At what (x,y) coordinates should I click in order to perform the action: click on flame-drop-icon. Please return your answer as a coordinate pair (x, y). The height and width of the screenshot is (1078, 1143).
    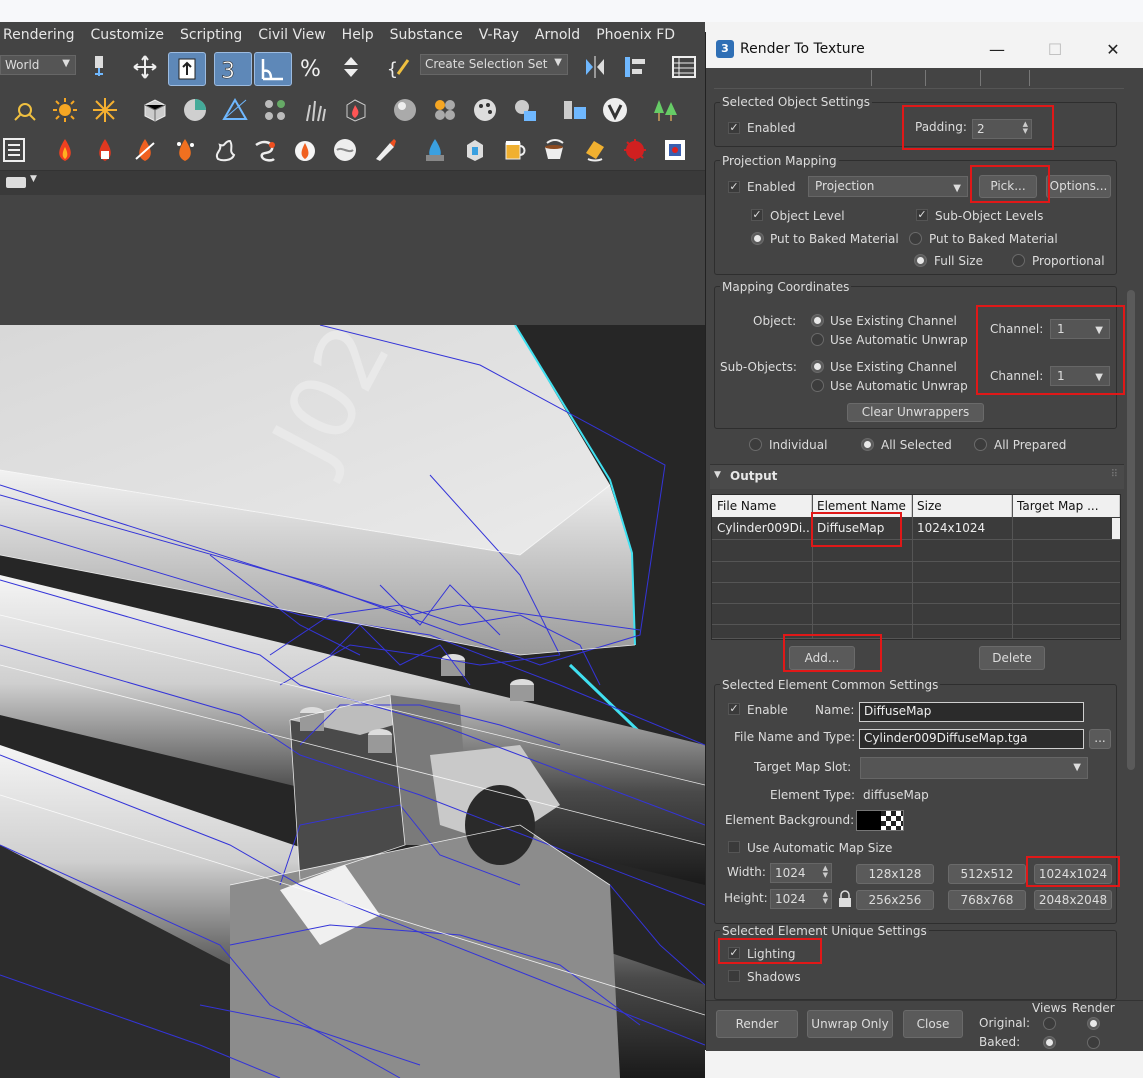
    Looking at the image, I should click on (305, 150).